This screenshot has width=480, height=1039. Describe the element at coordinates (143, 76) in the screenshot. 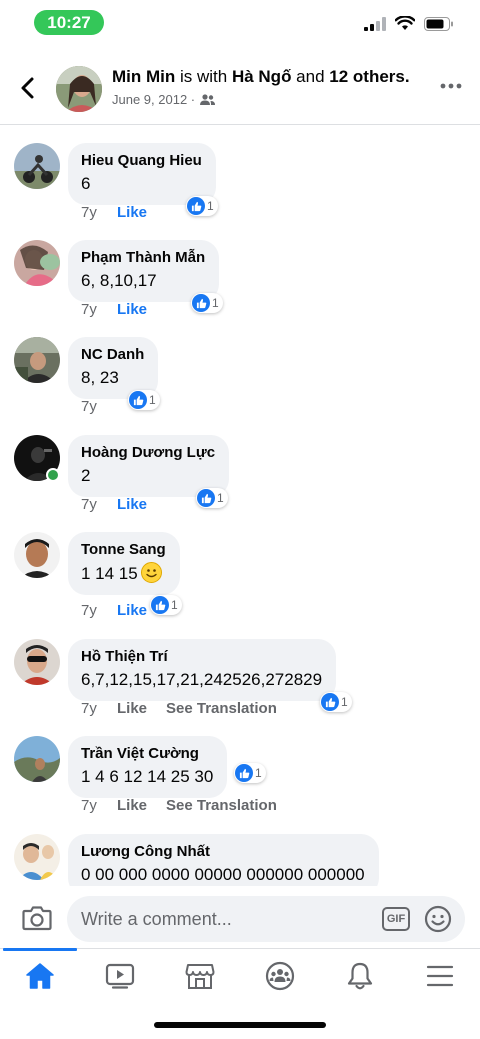

I see `poster-name: Min Min` at that location.